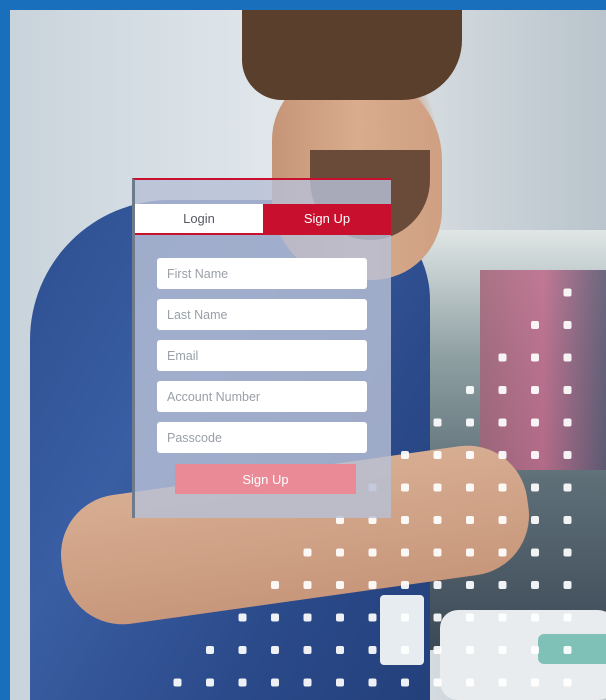  I want to click on tab-login: Login, so click(199, 218).